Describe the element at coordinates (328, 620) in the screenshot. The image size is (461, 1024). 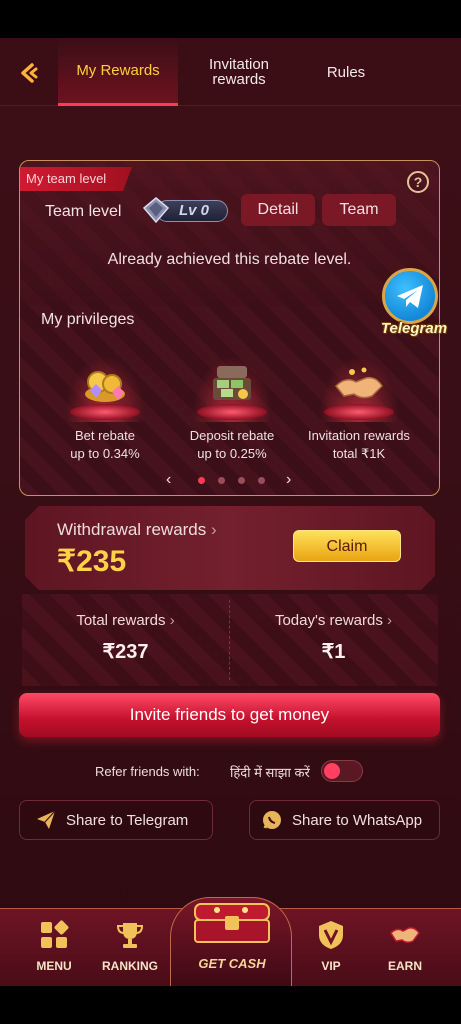
I see `todays-rewards-label: Today's rewards` at that location.